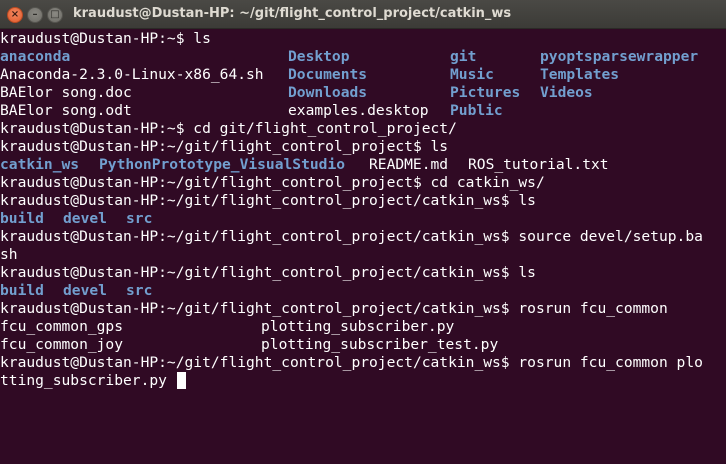 This screenshot has width=726, height=464. Describe the element at coordinates (35, 15) in the screenshot. I see `minimize-icon: –` at that location.